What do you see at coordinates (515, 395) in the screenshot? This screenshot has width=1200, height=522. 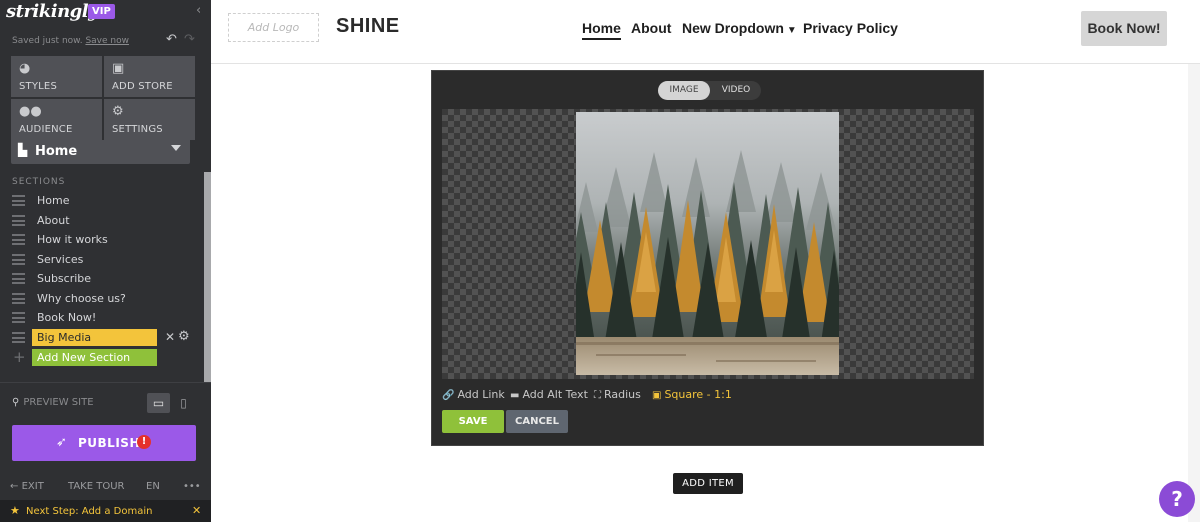 I see `comment-icon: ▬` at bounding box center [515, 395].